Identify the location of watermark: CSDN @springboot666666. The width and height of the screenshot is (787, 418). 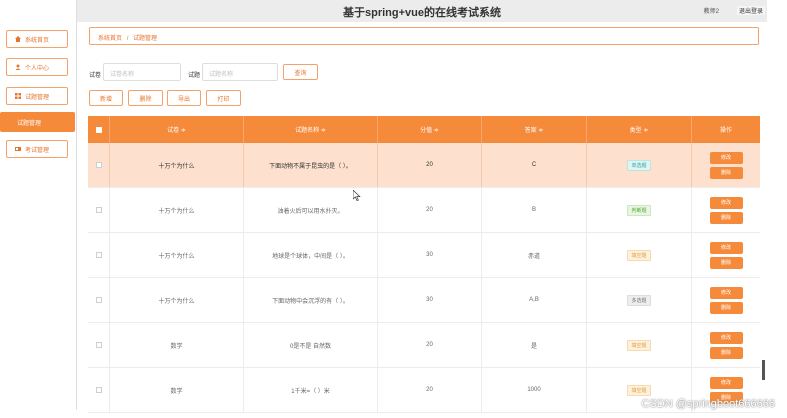
(708, 404).